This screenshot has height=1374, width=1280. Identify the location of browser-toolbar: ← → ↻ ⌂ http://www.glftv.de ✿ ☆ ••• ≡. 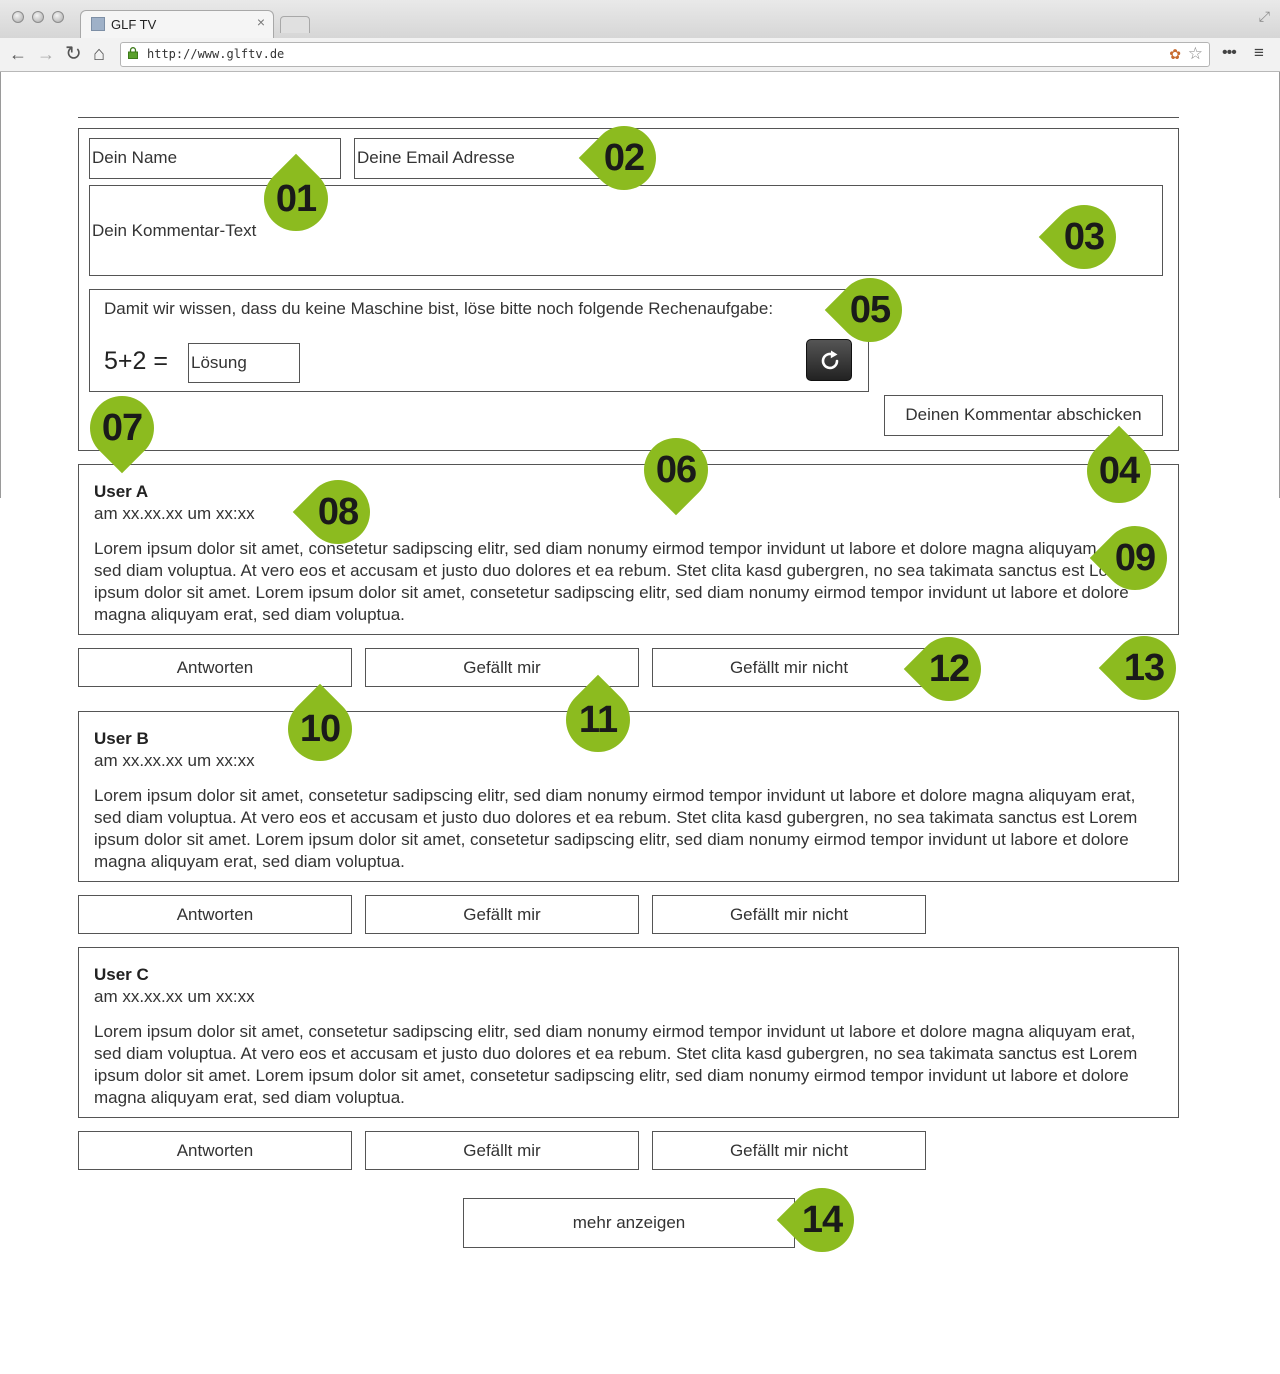
(640, 55).